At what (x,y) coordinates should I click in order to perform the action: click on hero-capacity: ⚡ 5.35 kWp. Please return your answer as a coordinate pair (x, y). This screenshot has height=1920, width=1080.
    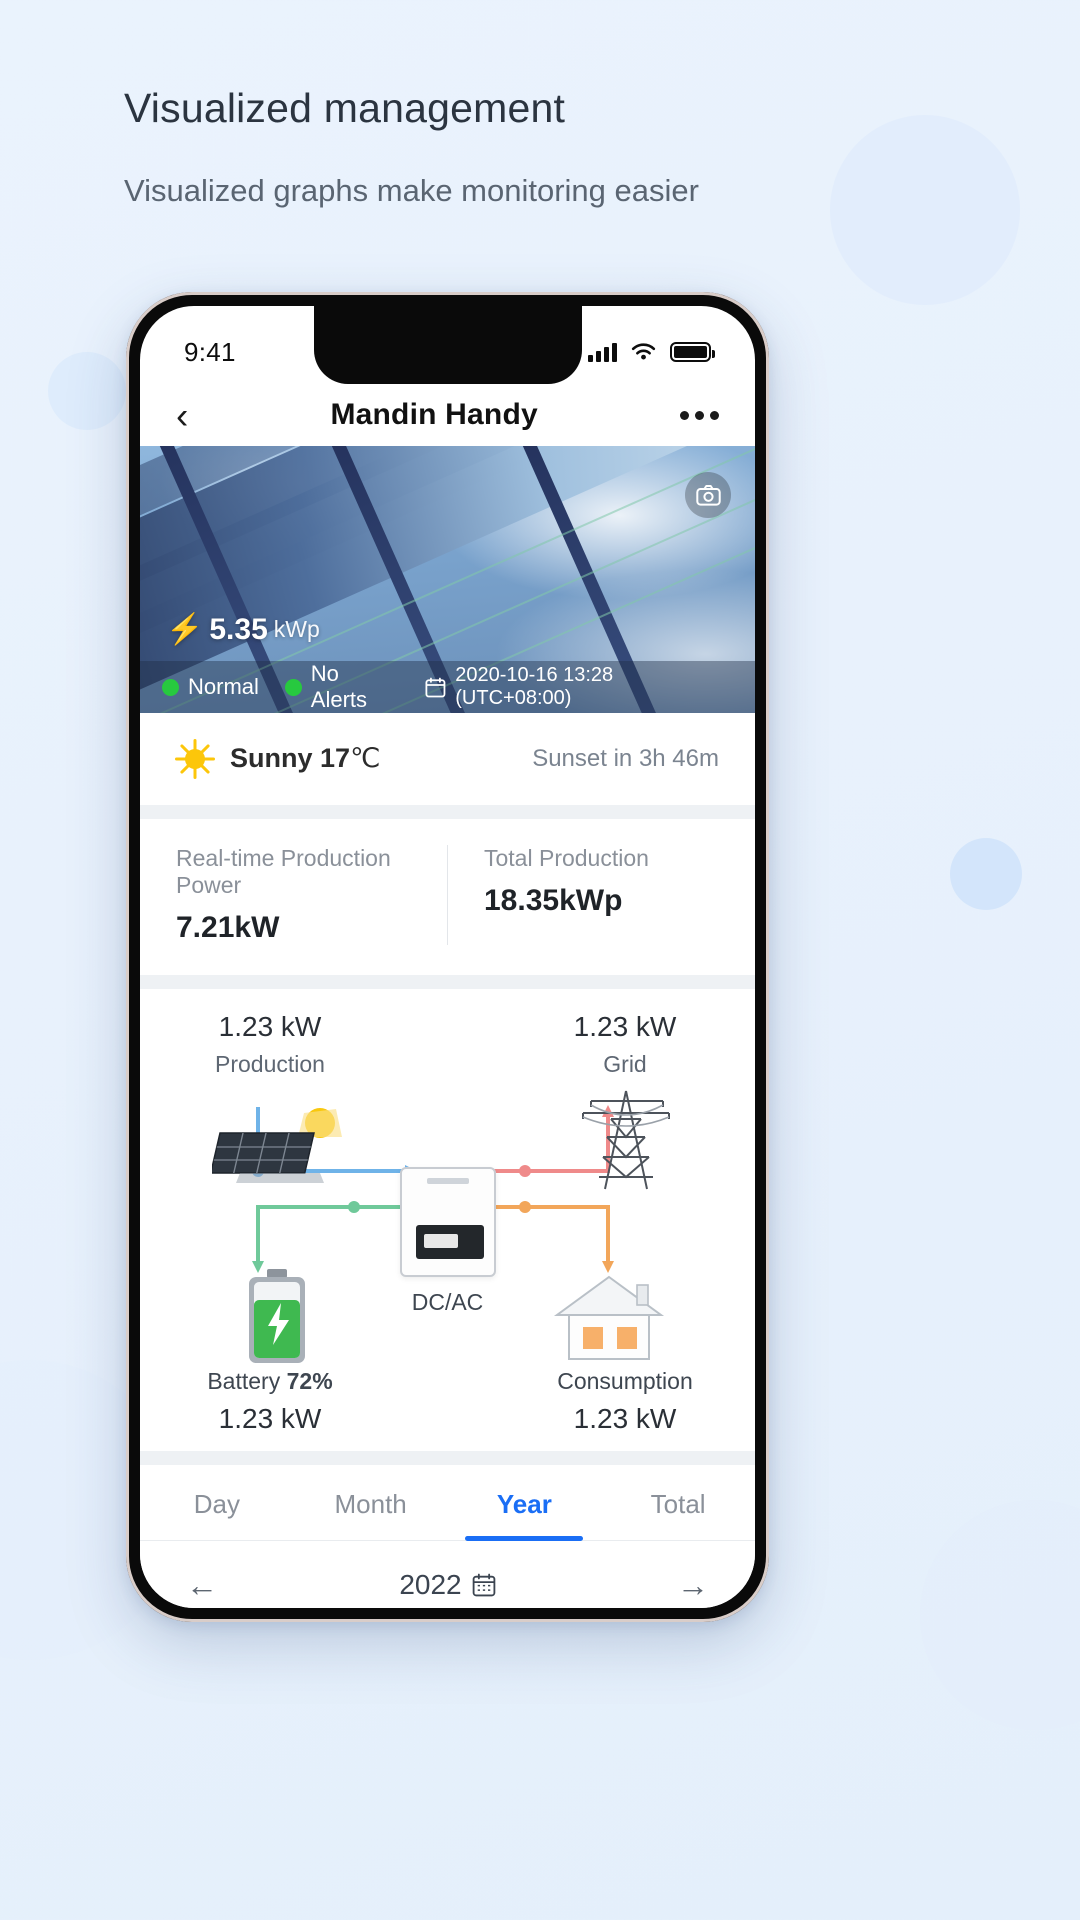
    Looking at the image, I should click on (243, 629).